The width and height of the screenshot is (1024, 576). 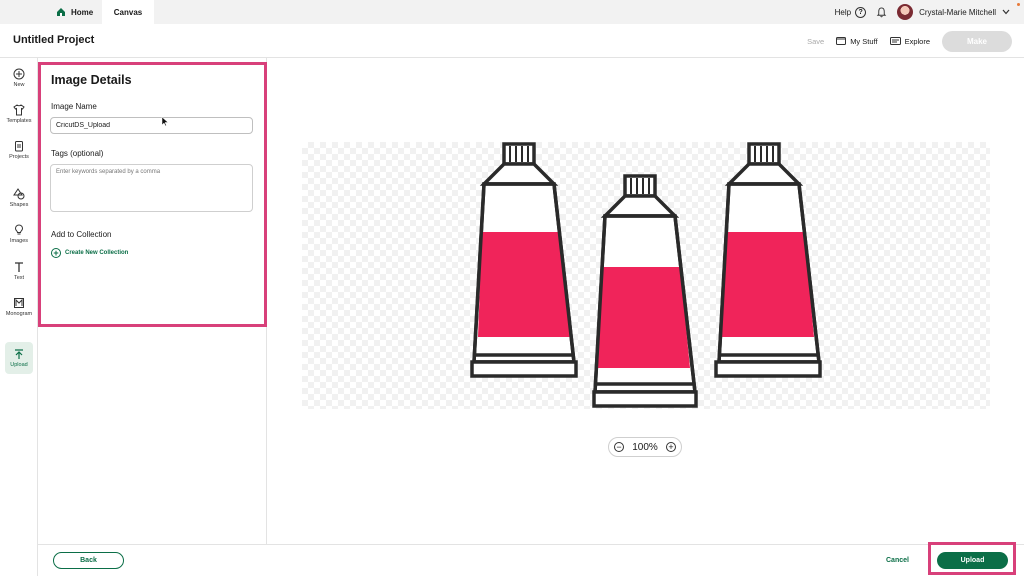 What do you see at coordinates (841, 41) in the screenshot?
I see `folder-icon` at bounding box center [841, 41].